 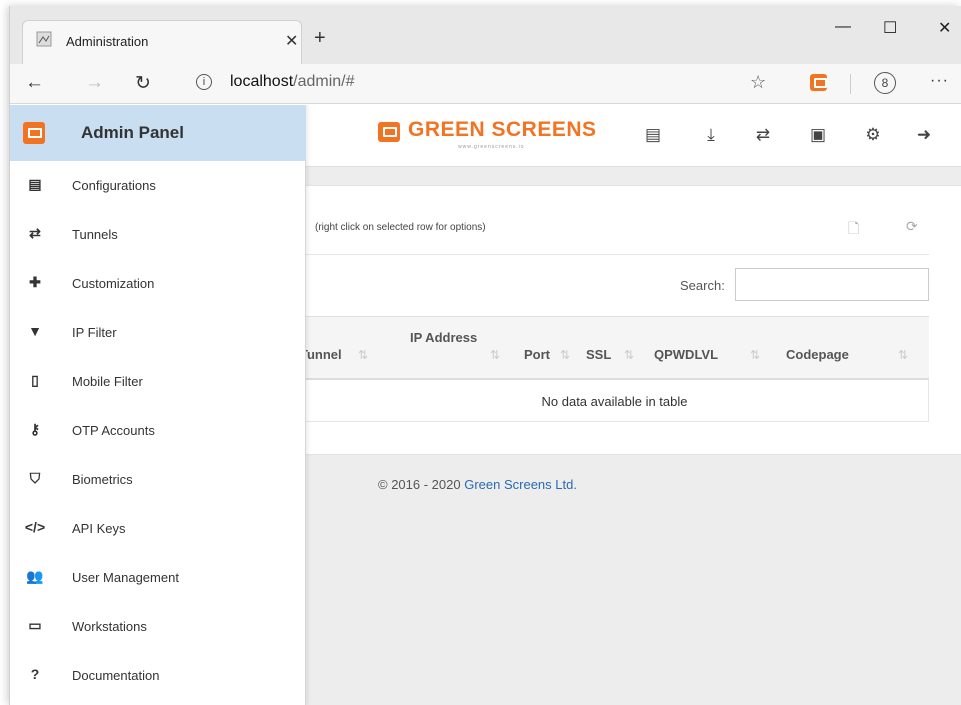 I want to click on sidebar-item-label: IP Filter, so click(x=94, y=332).